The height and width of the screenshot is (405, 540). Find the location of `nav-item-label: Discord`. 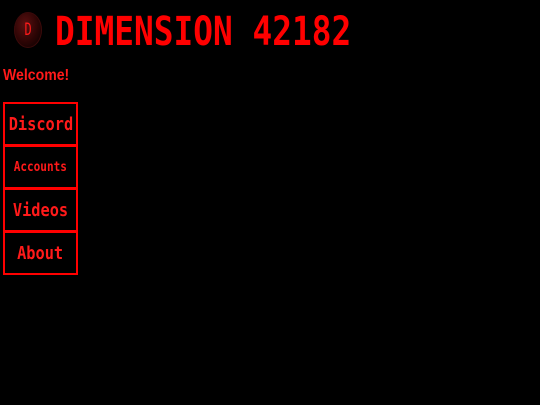

nav-item-label: Discord is located at coordinates (40, 124).